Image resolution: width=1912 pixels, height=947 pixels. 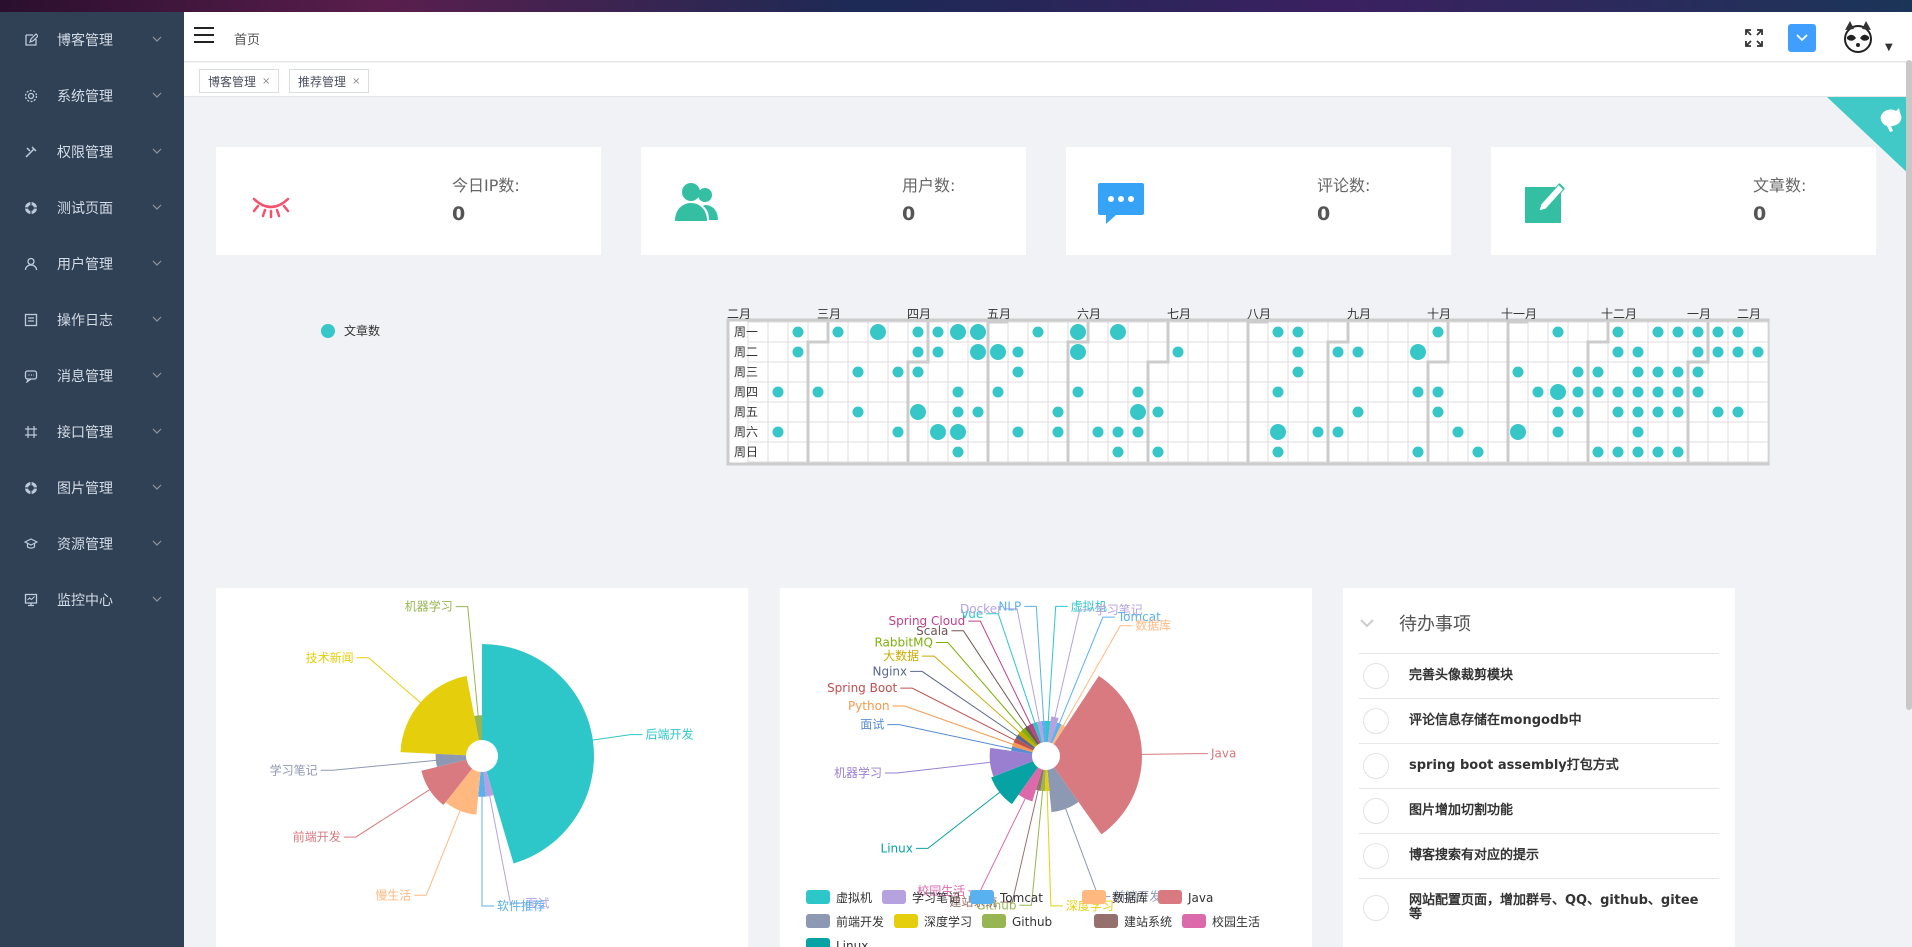 I want to click on sidebar-item-9: 资源管理, so click(x=92, y=544).